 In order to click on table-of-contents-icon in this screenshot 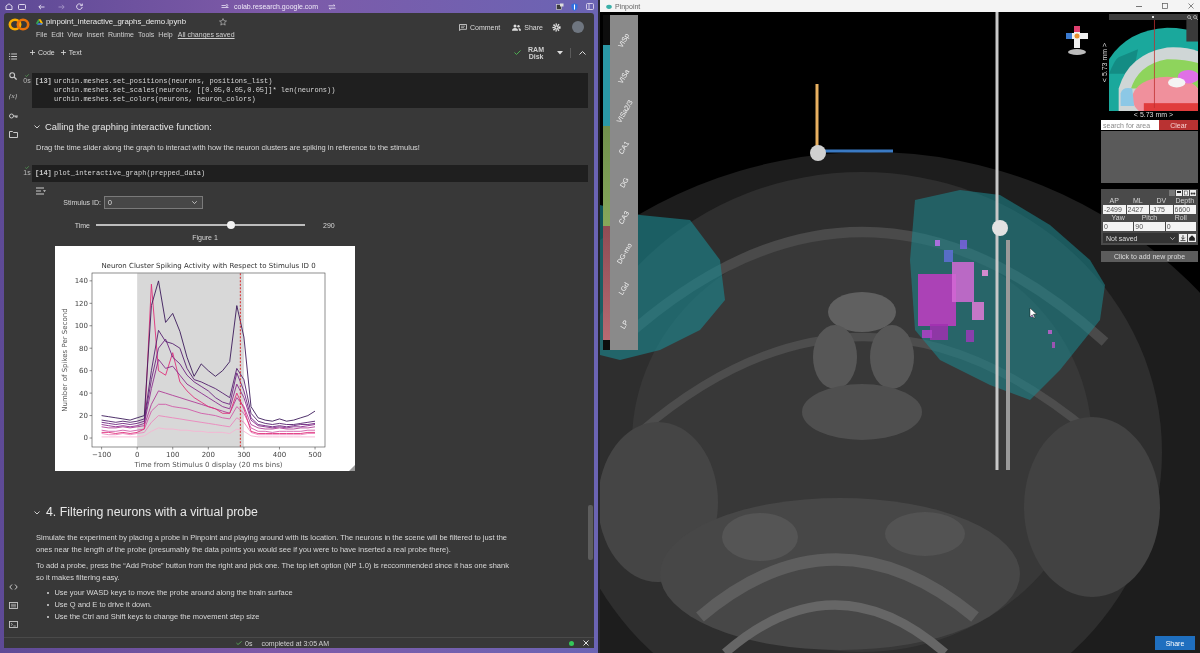, I will do `click(13, 56)`.